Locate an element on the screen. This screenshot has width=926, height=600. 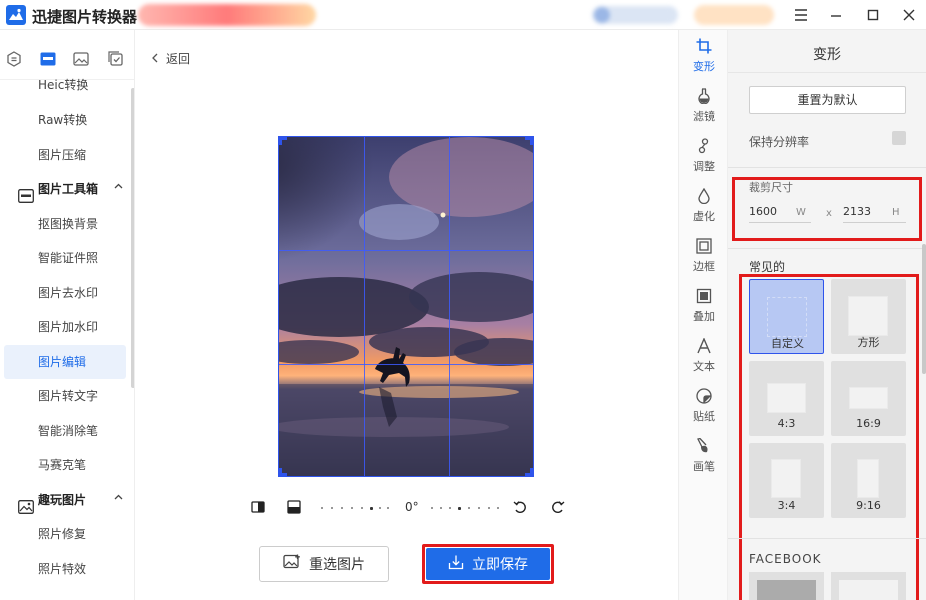
tool-transform: 变形 is located at coordinates (704, 60).